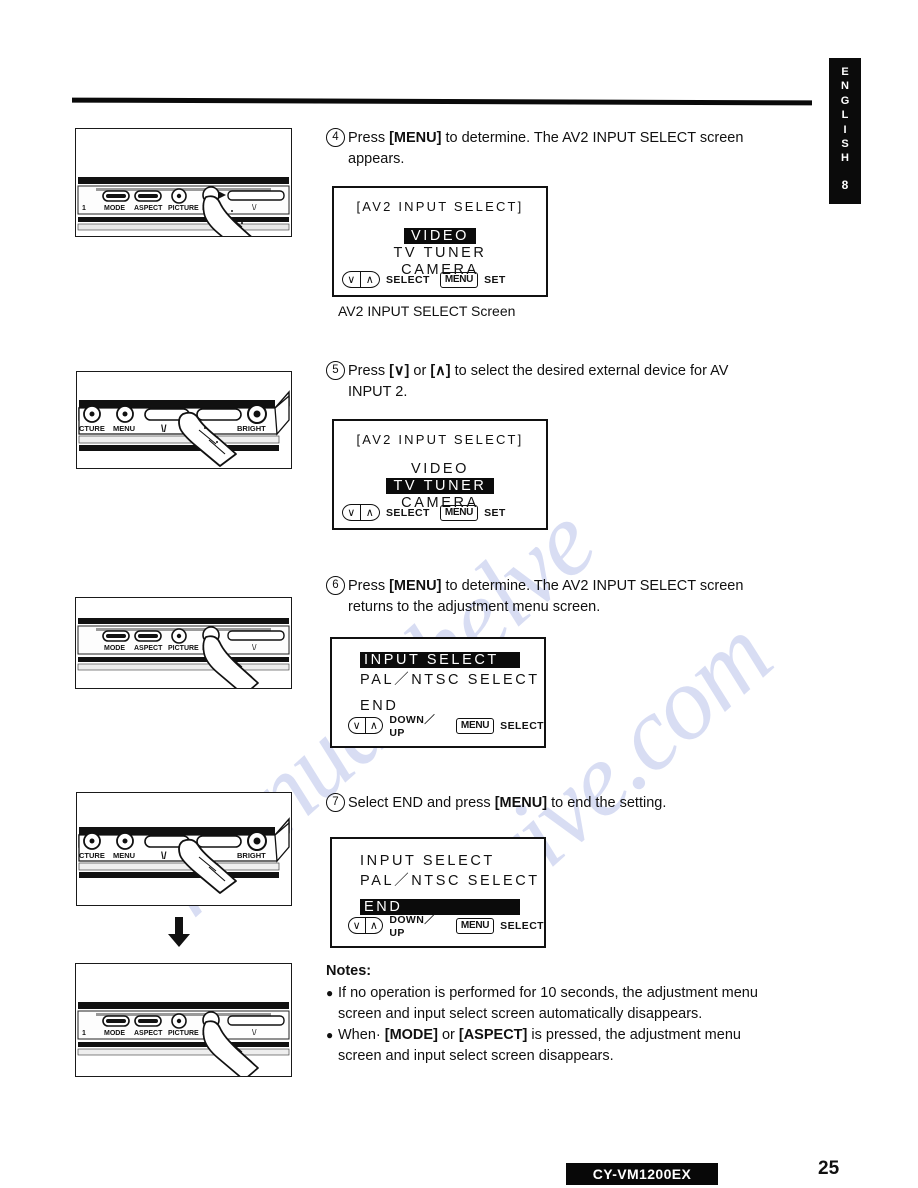 Image resolution: width=918 pixels, height=1188 pixels. What do you see at coordinates (440, 371) in the screenshot?
I see `step-5-up-key: [∧]` at bounding box center [440, 371].